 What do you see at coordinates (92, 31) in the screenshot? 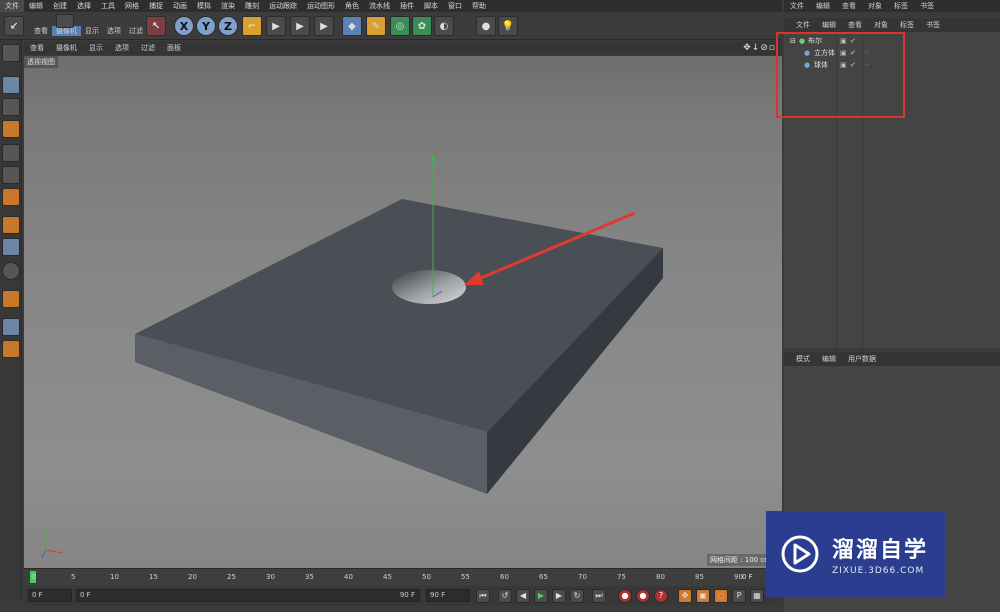
I see `toolbar-menu-display: 显示` at bounding box center [92, 31].